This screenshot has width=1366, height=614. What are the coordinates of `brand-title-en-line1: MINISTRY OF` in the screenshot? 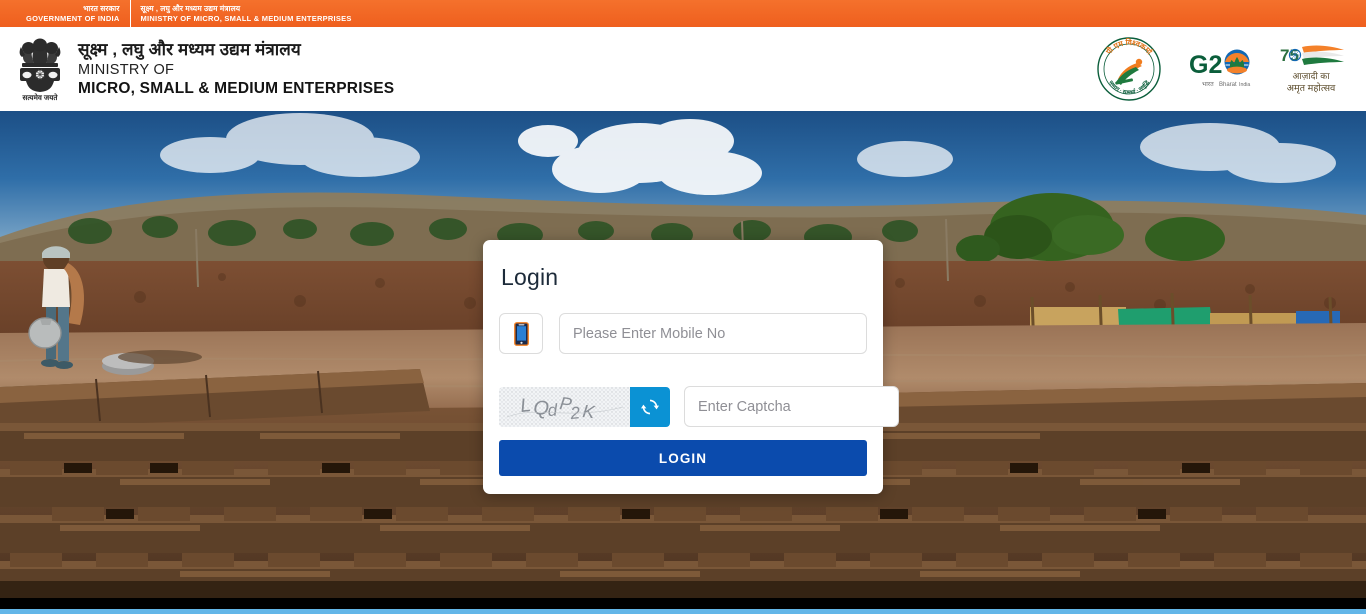 It's located at (126, 70).